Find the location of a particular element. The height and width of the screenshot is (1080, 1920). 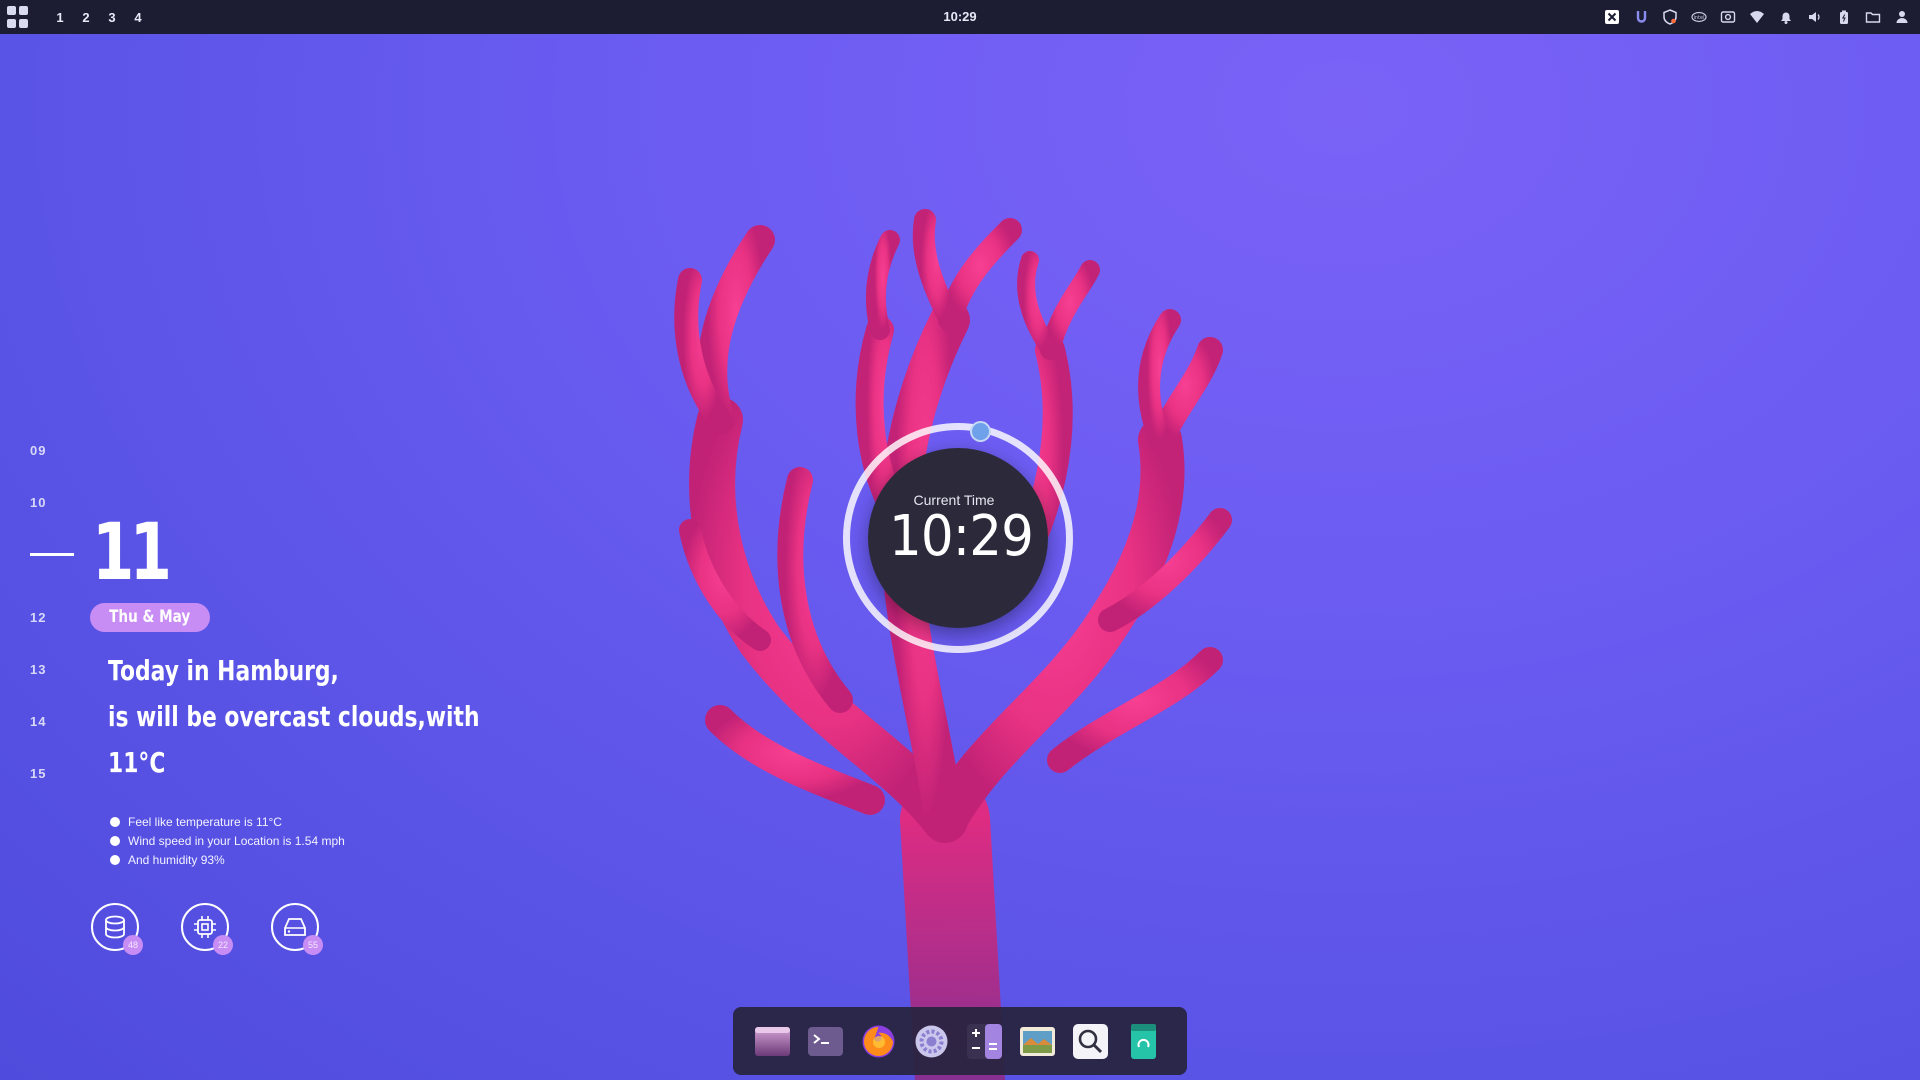

detail-text: And humidity 93% is located at coordinates (176, 860).